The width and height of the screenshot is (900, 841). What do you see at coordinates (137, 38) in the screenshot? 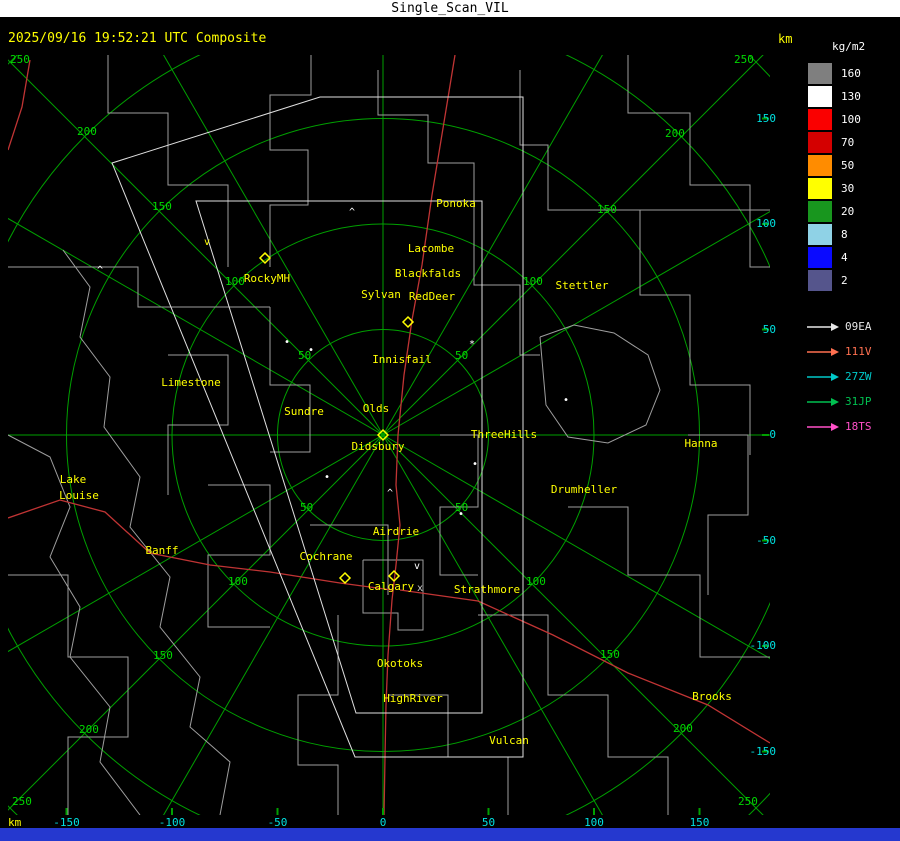
I see `timestamp-label: 2025/09/16 19:52:21 UTC Composite` at bounding box center [137, 38].